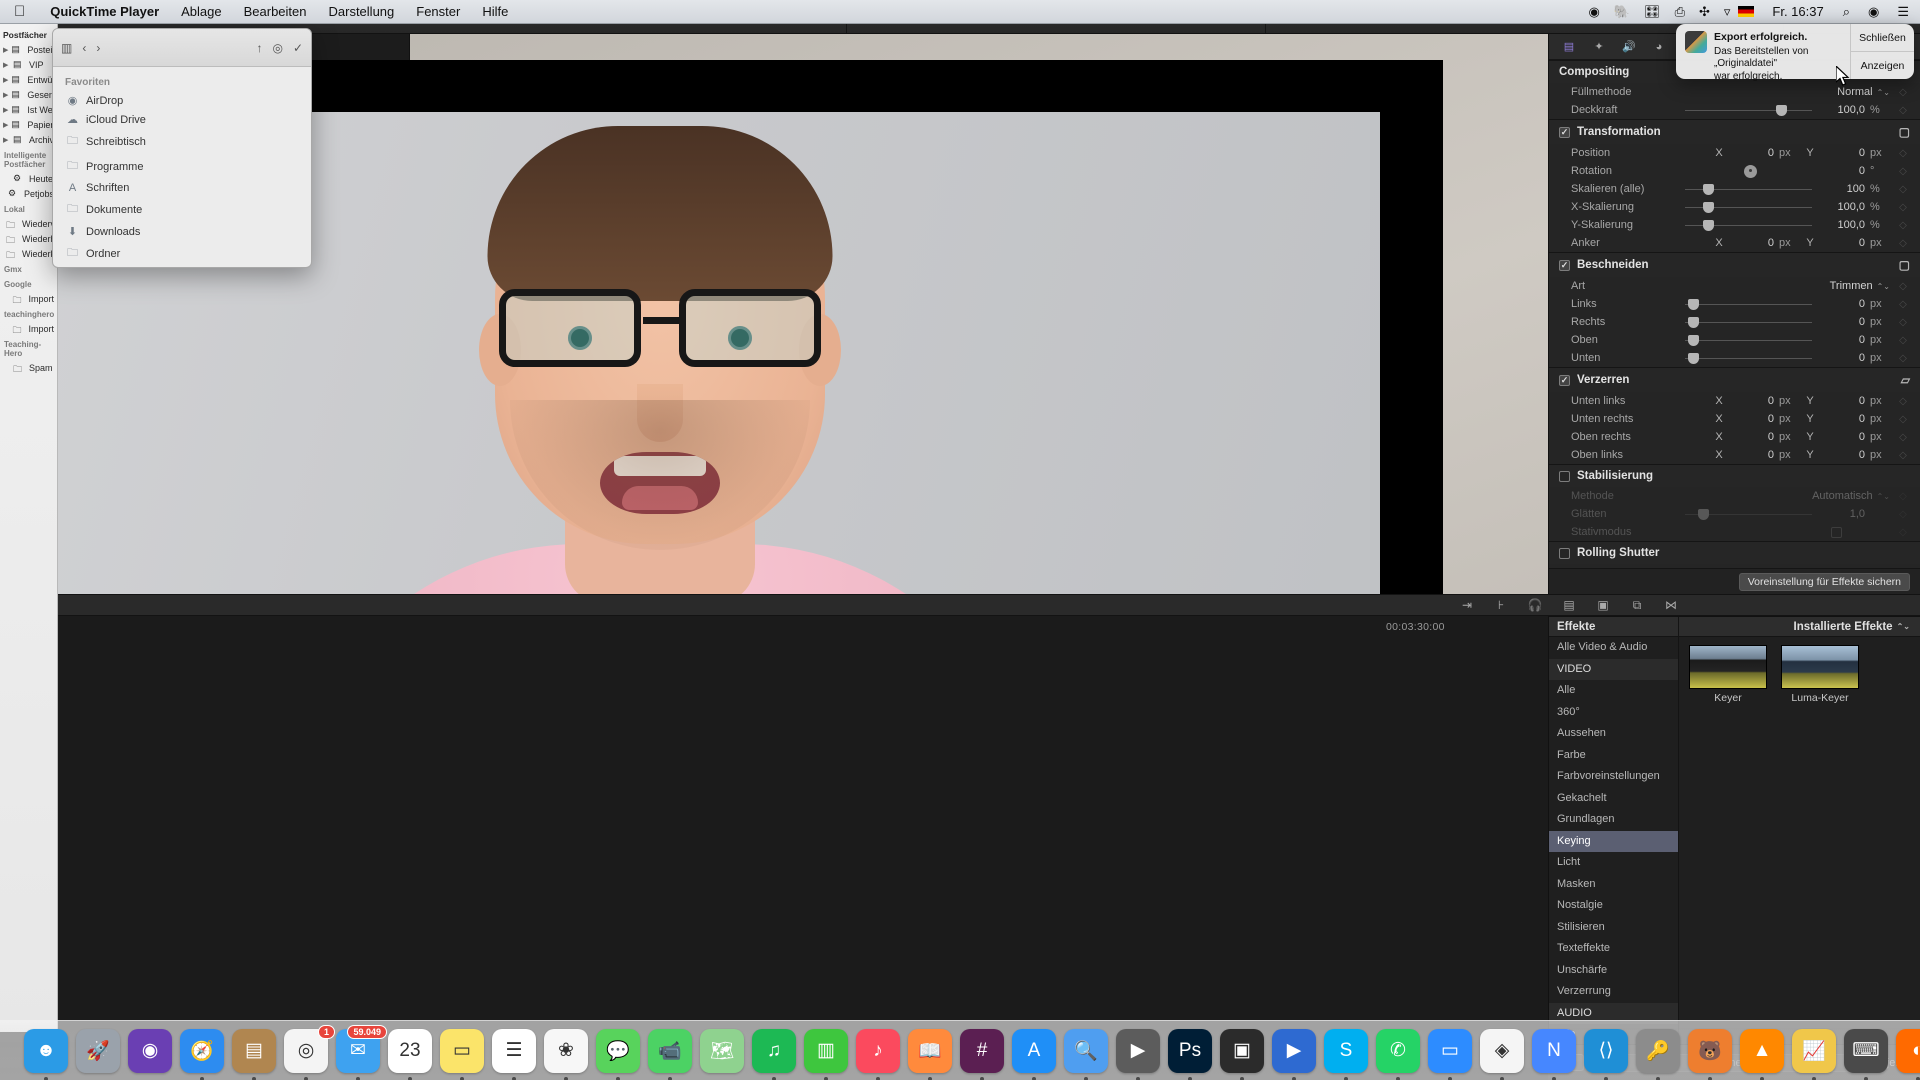  Describe the element at coordinates (1613, 928) in the screenshot. I see `effects-category-stilisieren: Stilisieren` at that location.